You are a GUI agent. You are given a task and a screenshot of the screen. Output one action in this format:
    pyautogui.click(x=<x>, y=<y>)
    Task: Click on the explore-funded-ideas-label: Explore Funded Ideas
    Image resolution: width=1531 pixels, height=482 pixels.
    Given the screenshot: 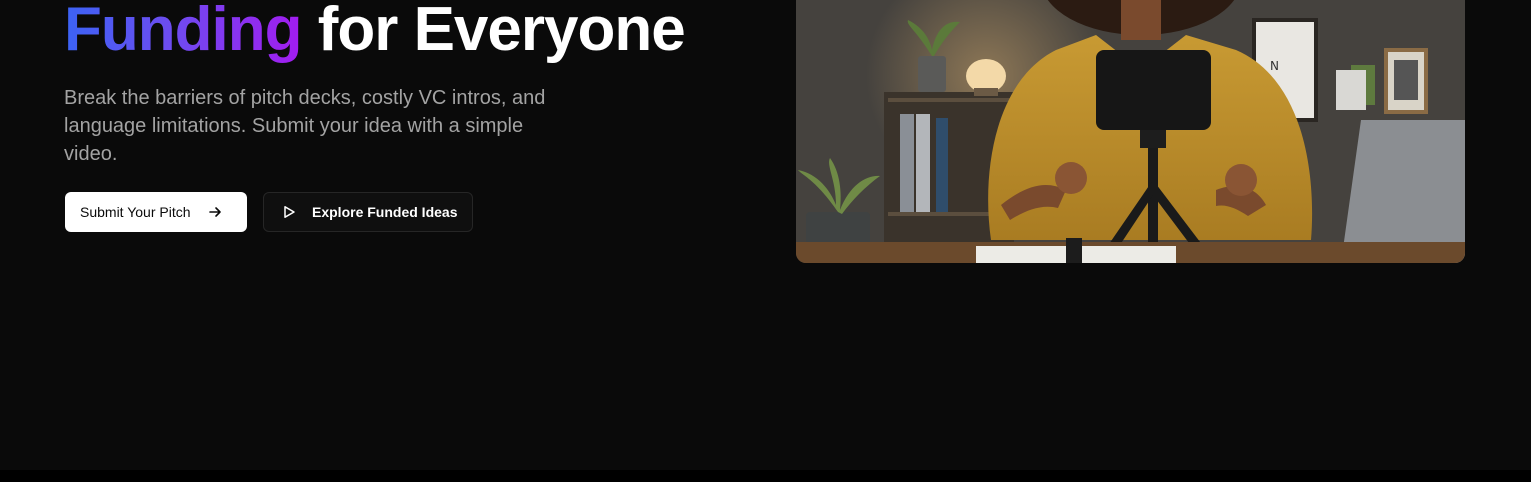 What is the action you would take?
    pyautogui.click(x=385, y=212)
    